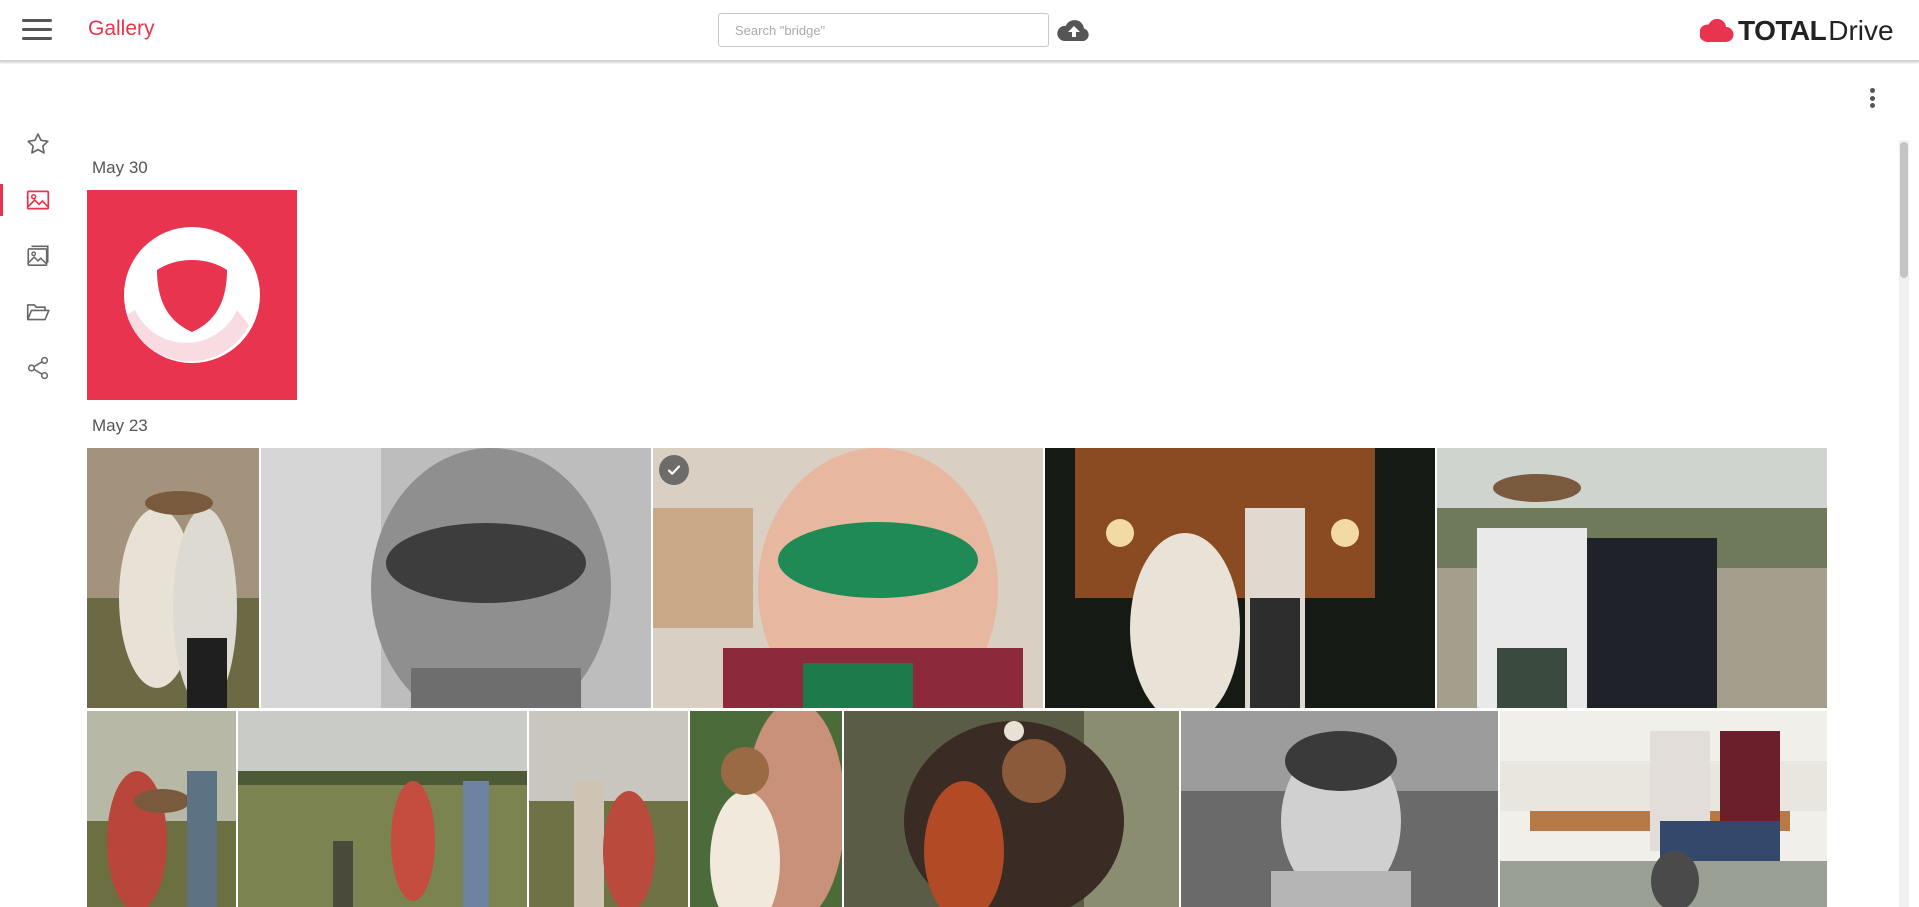 The width and height of the screenshot is (1919, 907). I want to click on brand-logo: TOTAL Drive, so click(1797, 31).